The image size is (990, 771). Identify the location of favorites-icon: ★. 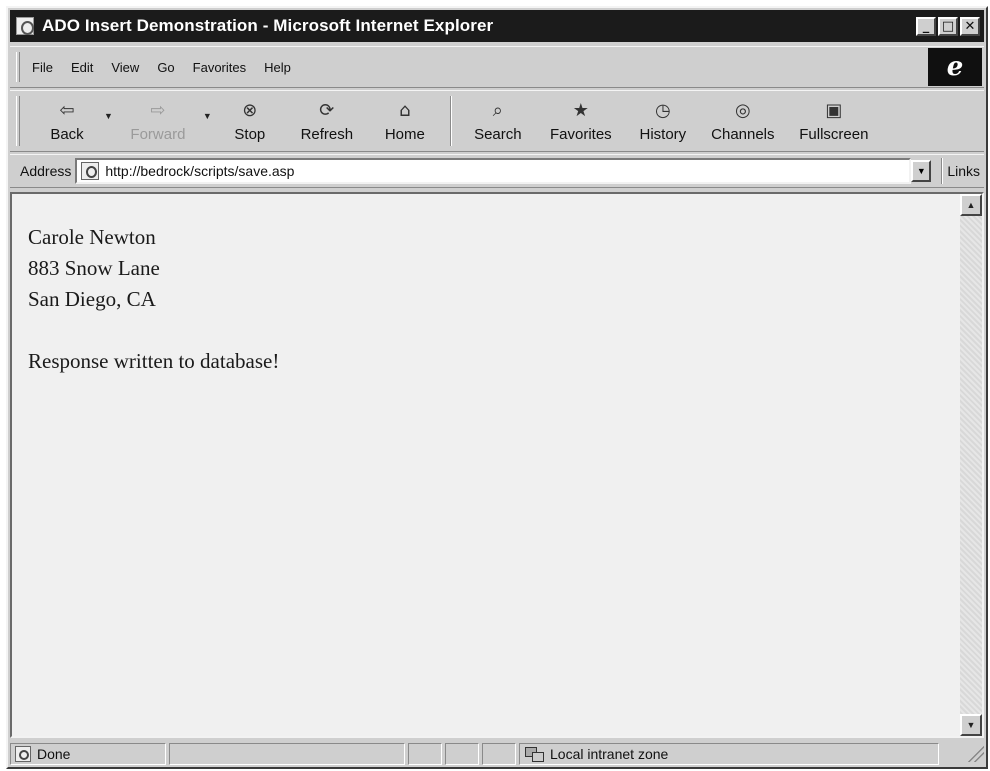
(580, 110).